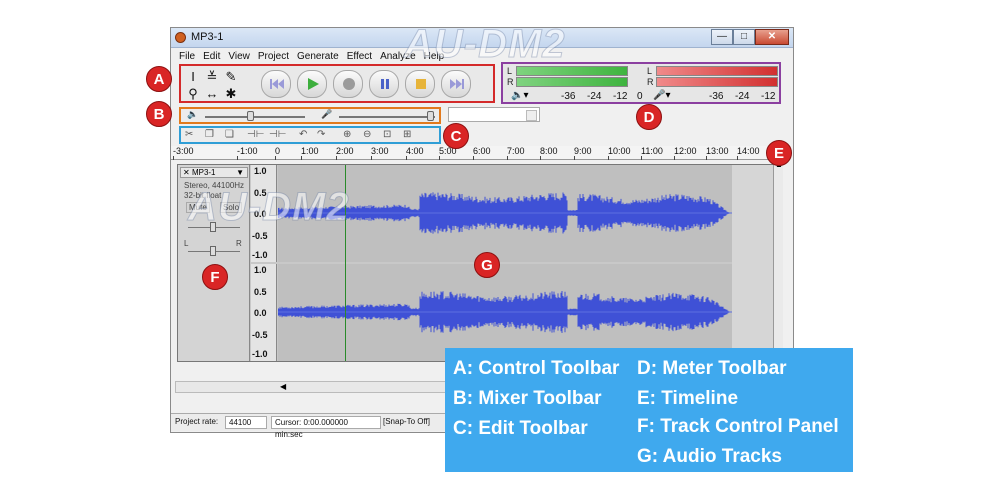 The height and width of the screenshot is (500, 1000). I want to click on track-name: MP3-1, so click(203, 172).